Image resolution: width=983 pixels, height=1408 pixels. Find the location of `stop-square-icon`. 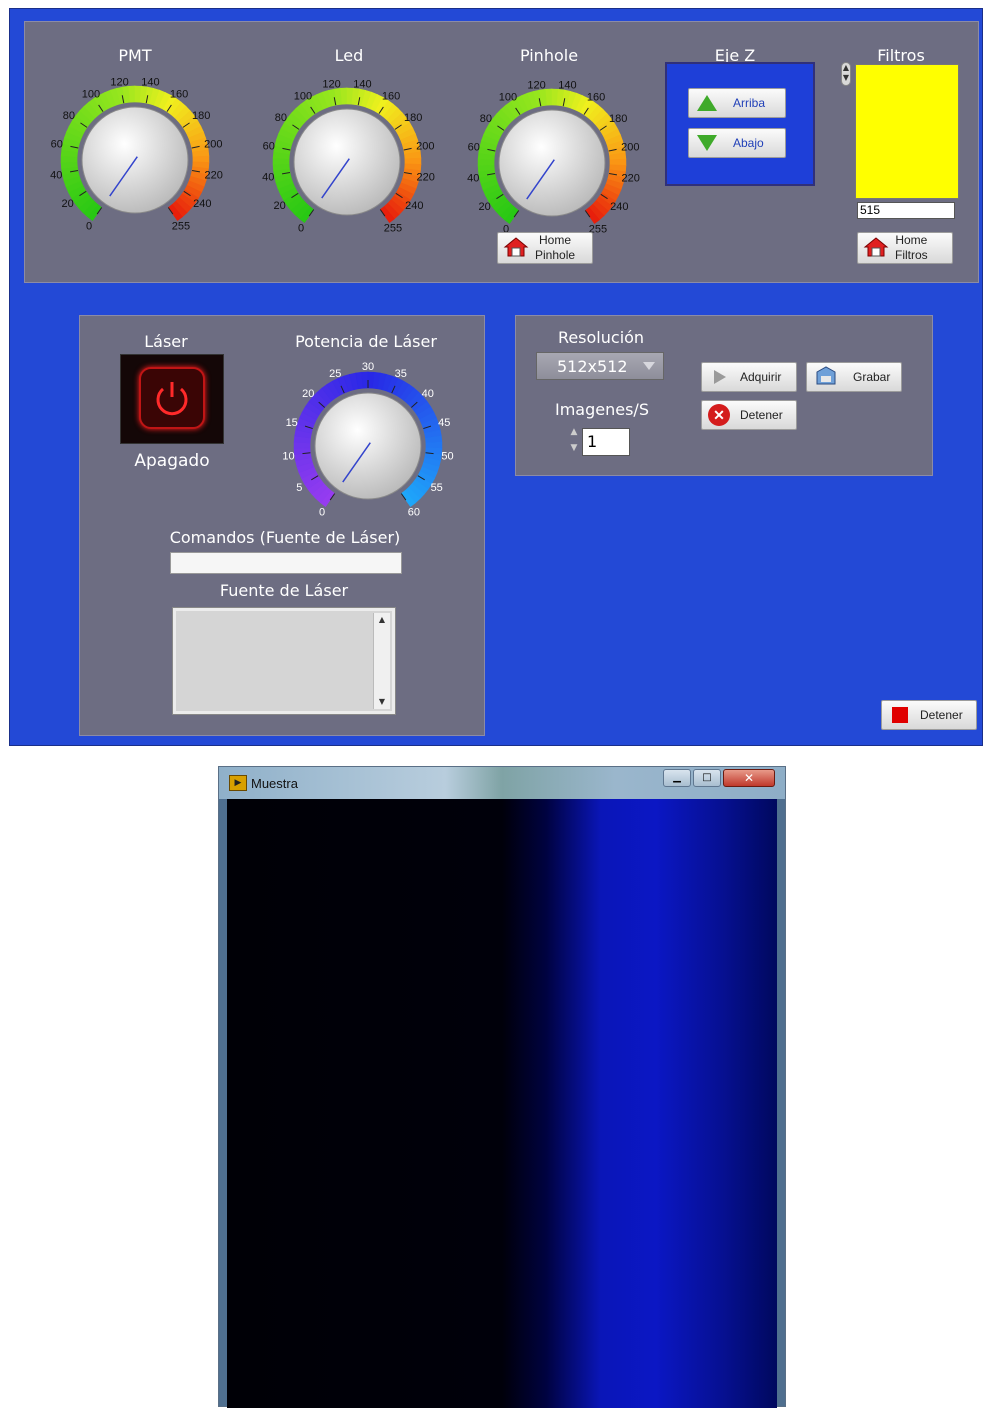

stop-square-icon is located at coordinates (900, 715).